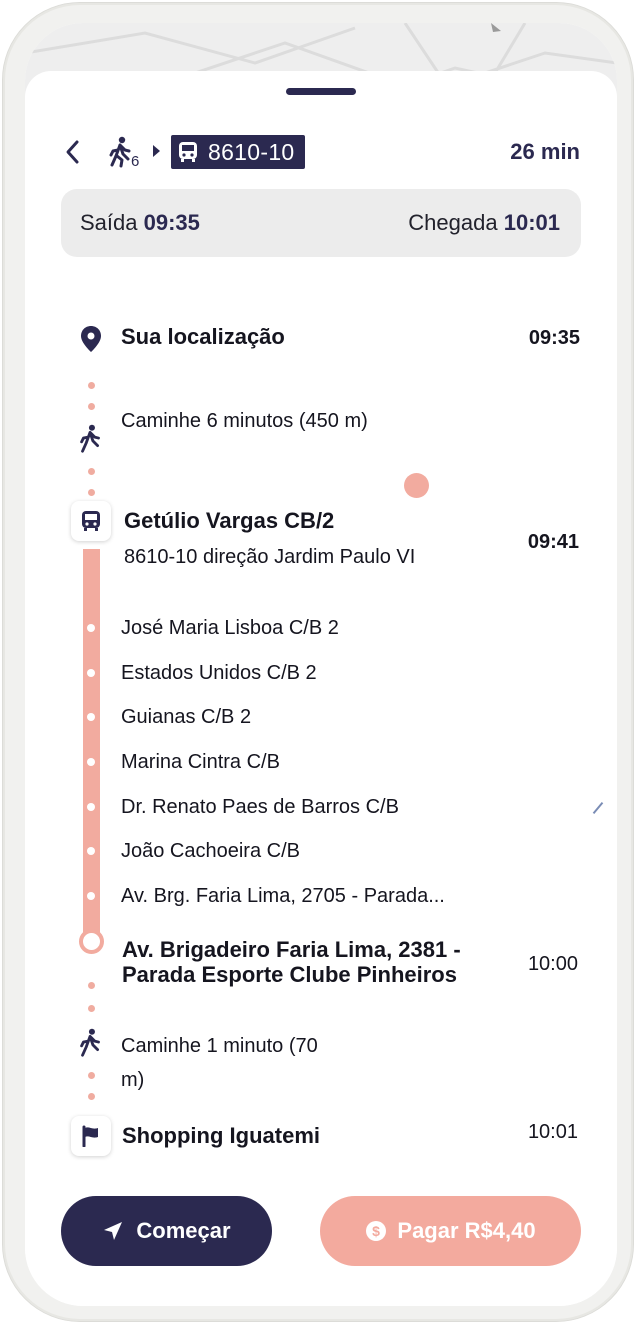  Describe the element at coordinates (186, 717) in the screenshot. I see `stop-item: Guianas C/B 2` at that location.